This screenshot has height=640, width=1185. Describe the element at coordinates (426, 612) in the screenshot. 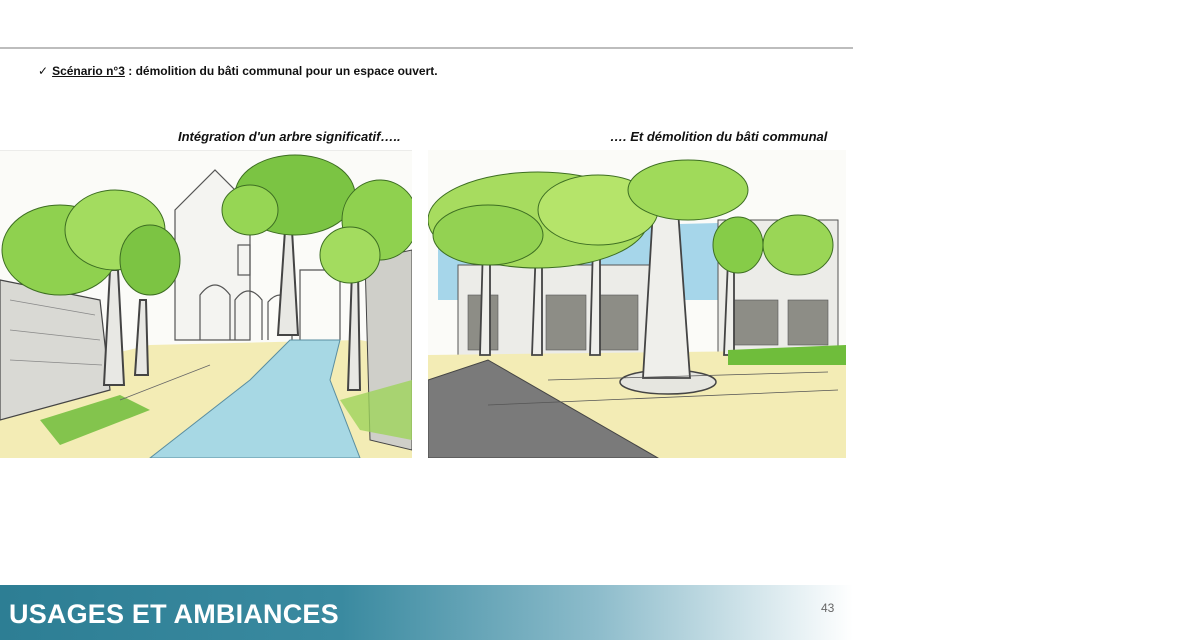

I see `footer-banner: USAGES ET AMBIANCES` at that location.